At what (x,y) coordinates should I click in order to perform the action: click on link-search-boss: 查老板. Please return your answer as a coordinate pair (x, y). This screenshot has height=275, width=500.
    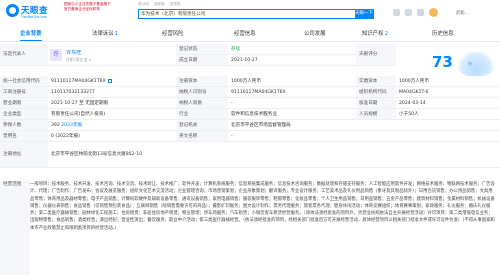
    Looking at the image, I should click on (159, 4).